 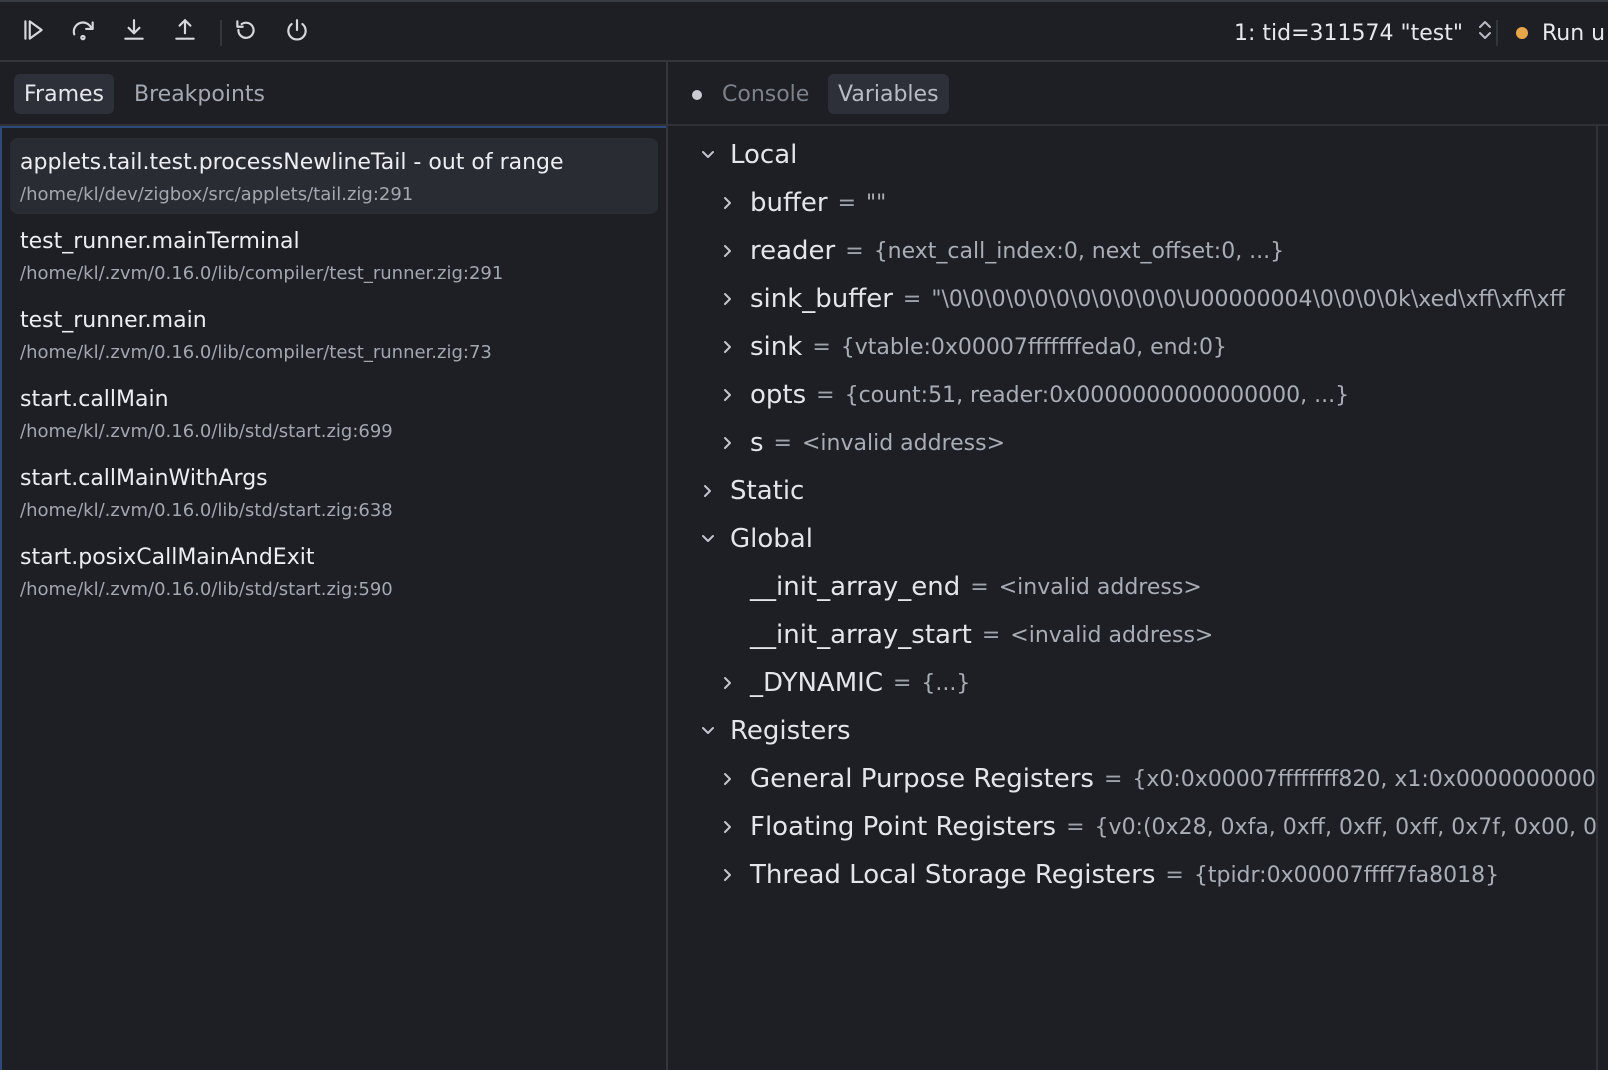 I want to click on step-into-button, so click(x=134, y=32).